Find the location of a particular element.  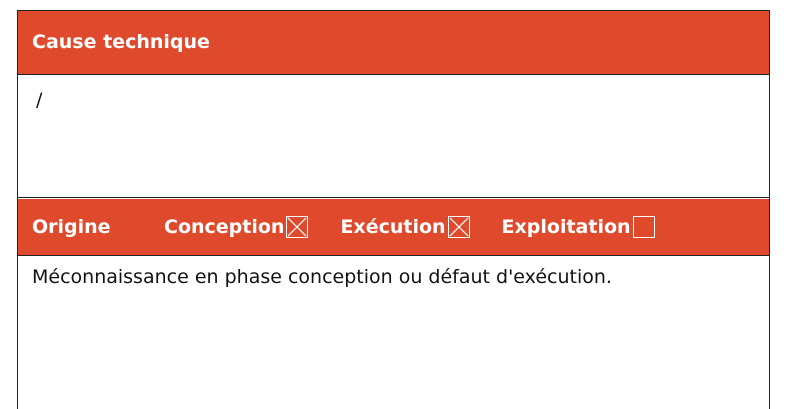

option-exploitation: Exploitation is located at coordinates (578, 227).